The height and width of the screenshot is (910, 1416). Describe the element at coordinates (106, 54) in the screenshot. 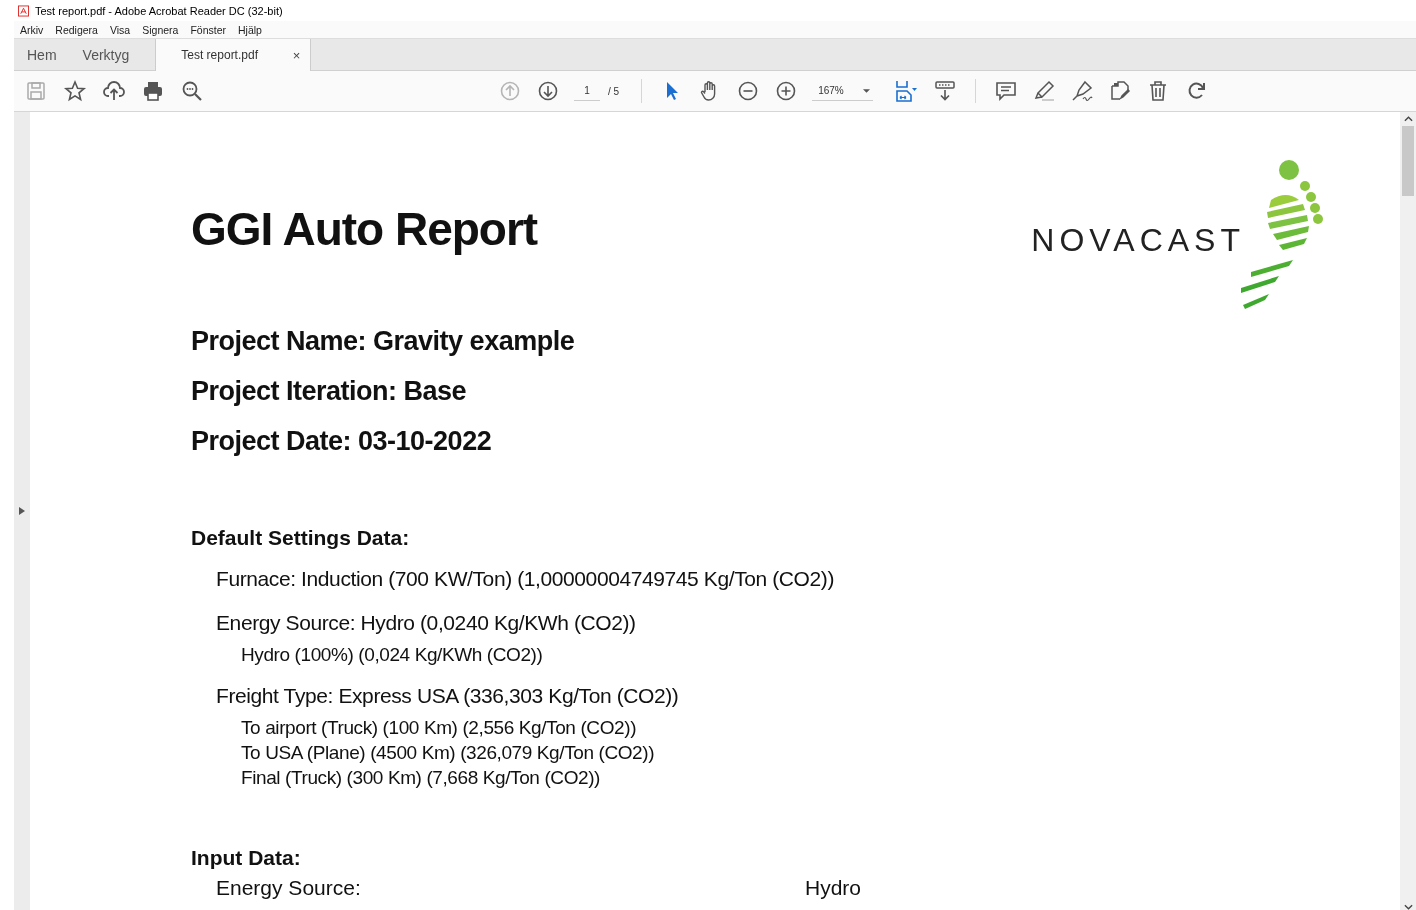

I see `nav-tab: Verktyg` at that location.